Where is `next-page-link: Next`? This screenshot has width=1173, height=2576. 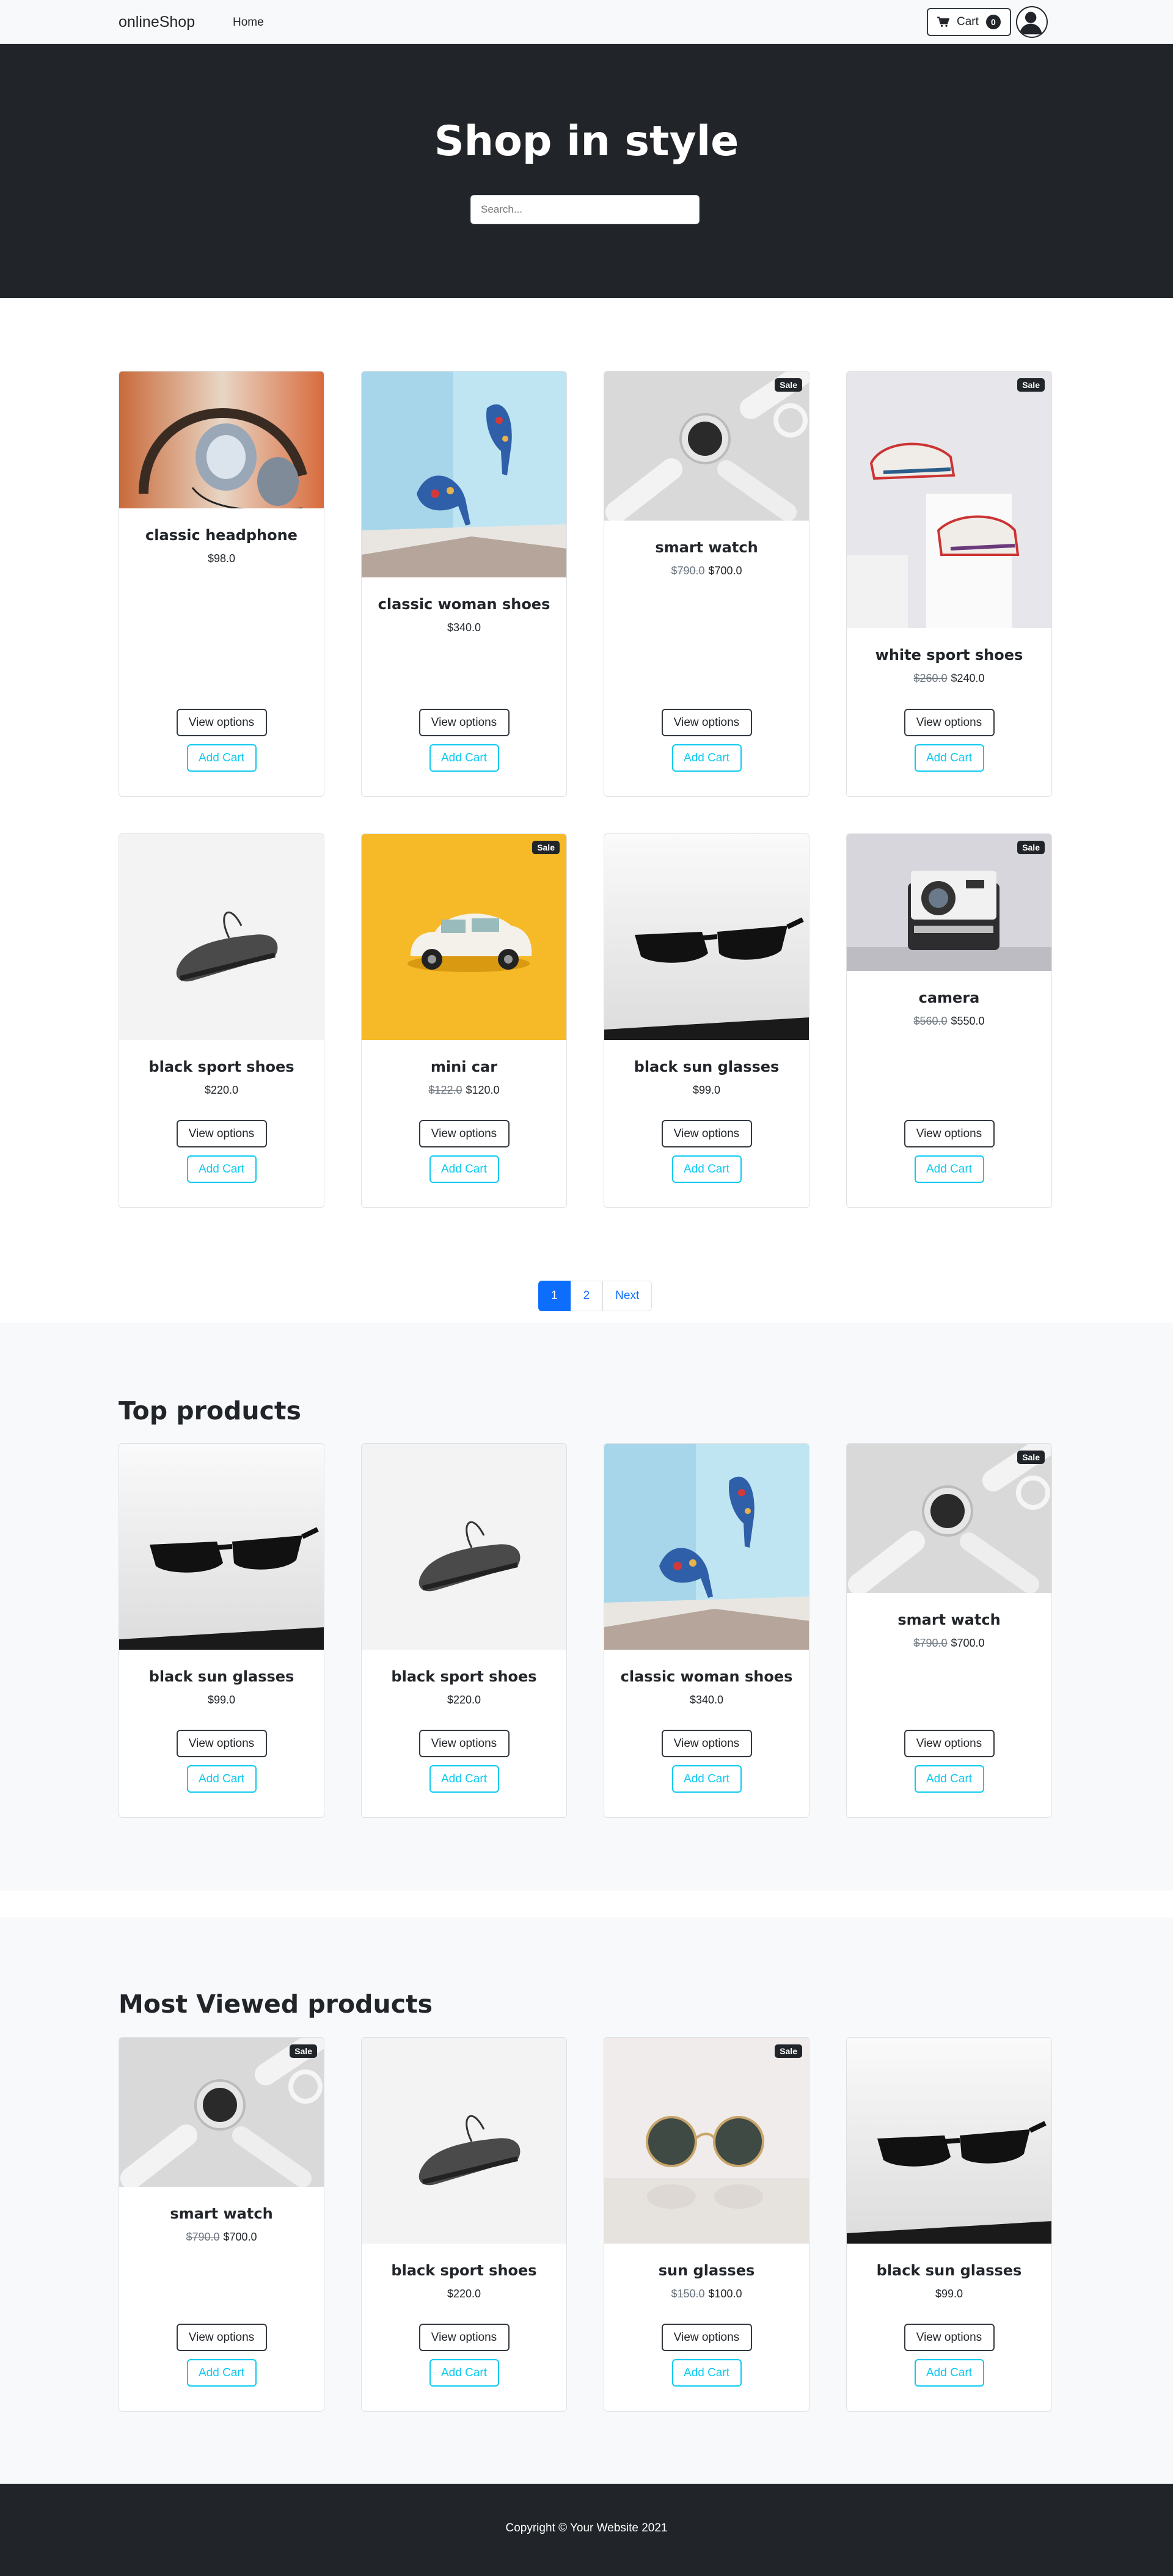
next-page-link: Next is located at coordinates (627, 1296).